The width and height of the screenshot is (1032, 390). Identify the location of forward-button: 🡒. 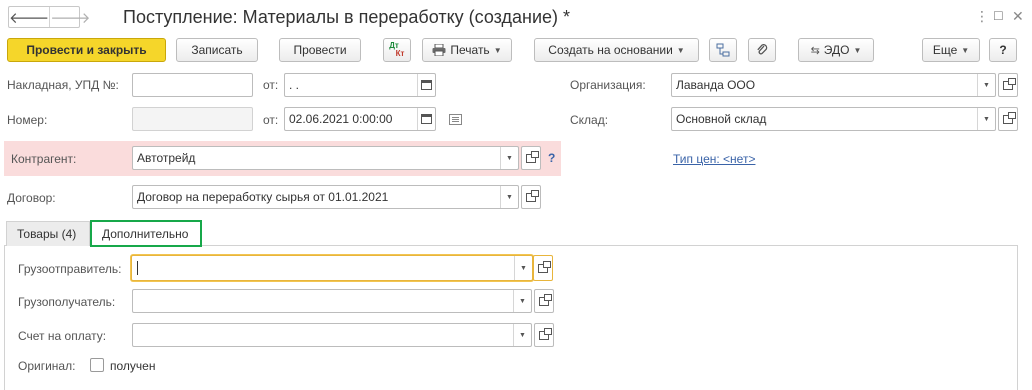
(69, 17).